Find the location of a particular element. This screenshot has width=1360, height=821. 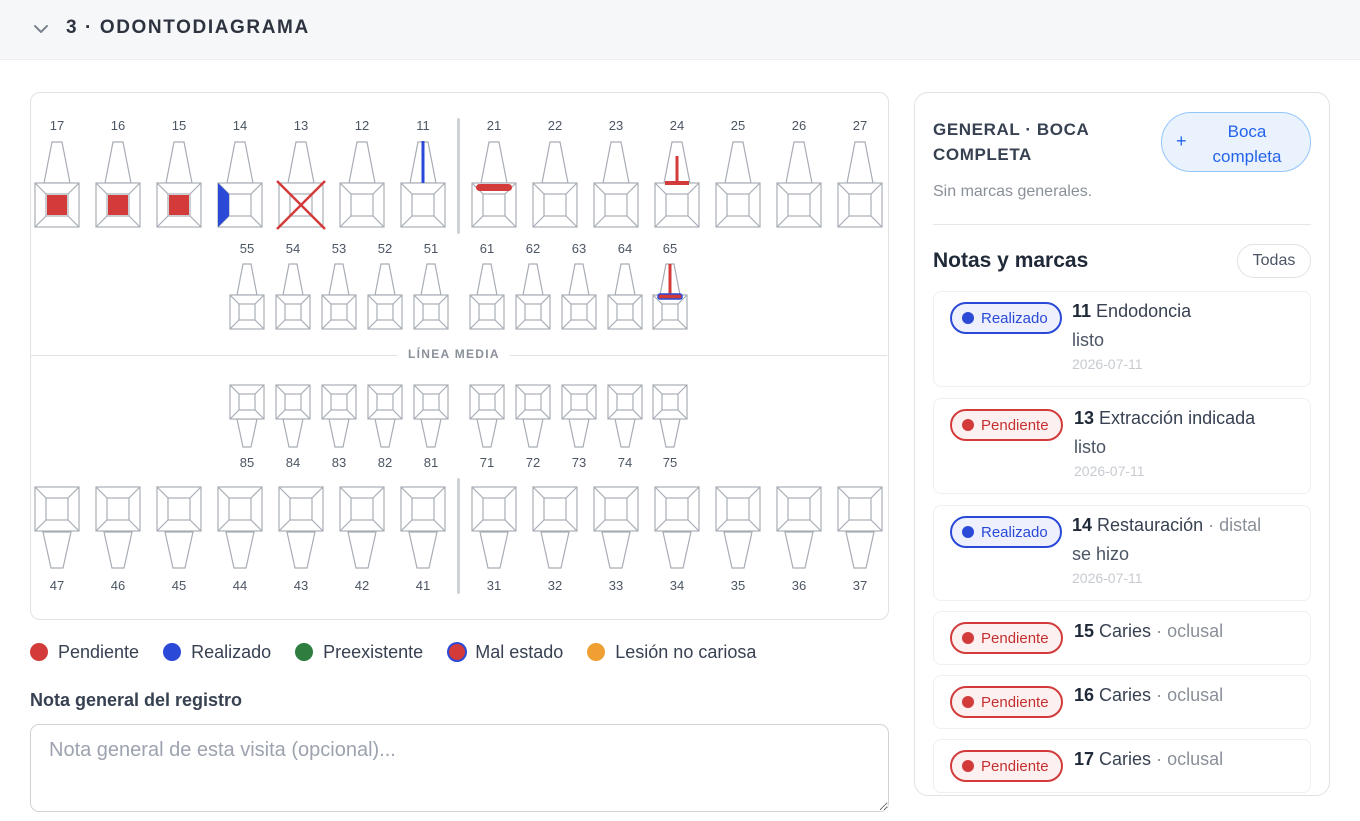

add-boca-completa-button: + Boca completa is located at coordinates (1236, 142).